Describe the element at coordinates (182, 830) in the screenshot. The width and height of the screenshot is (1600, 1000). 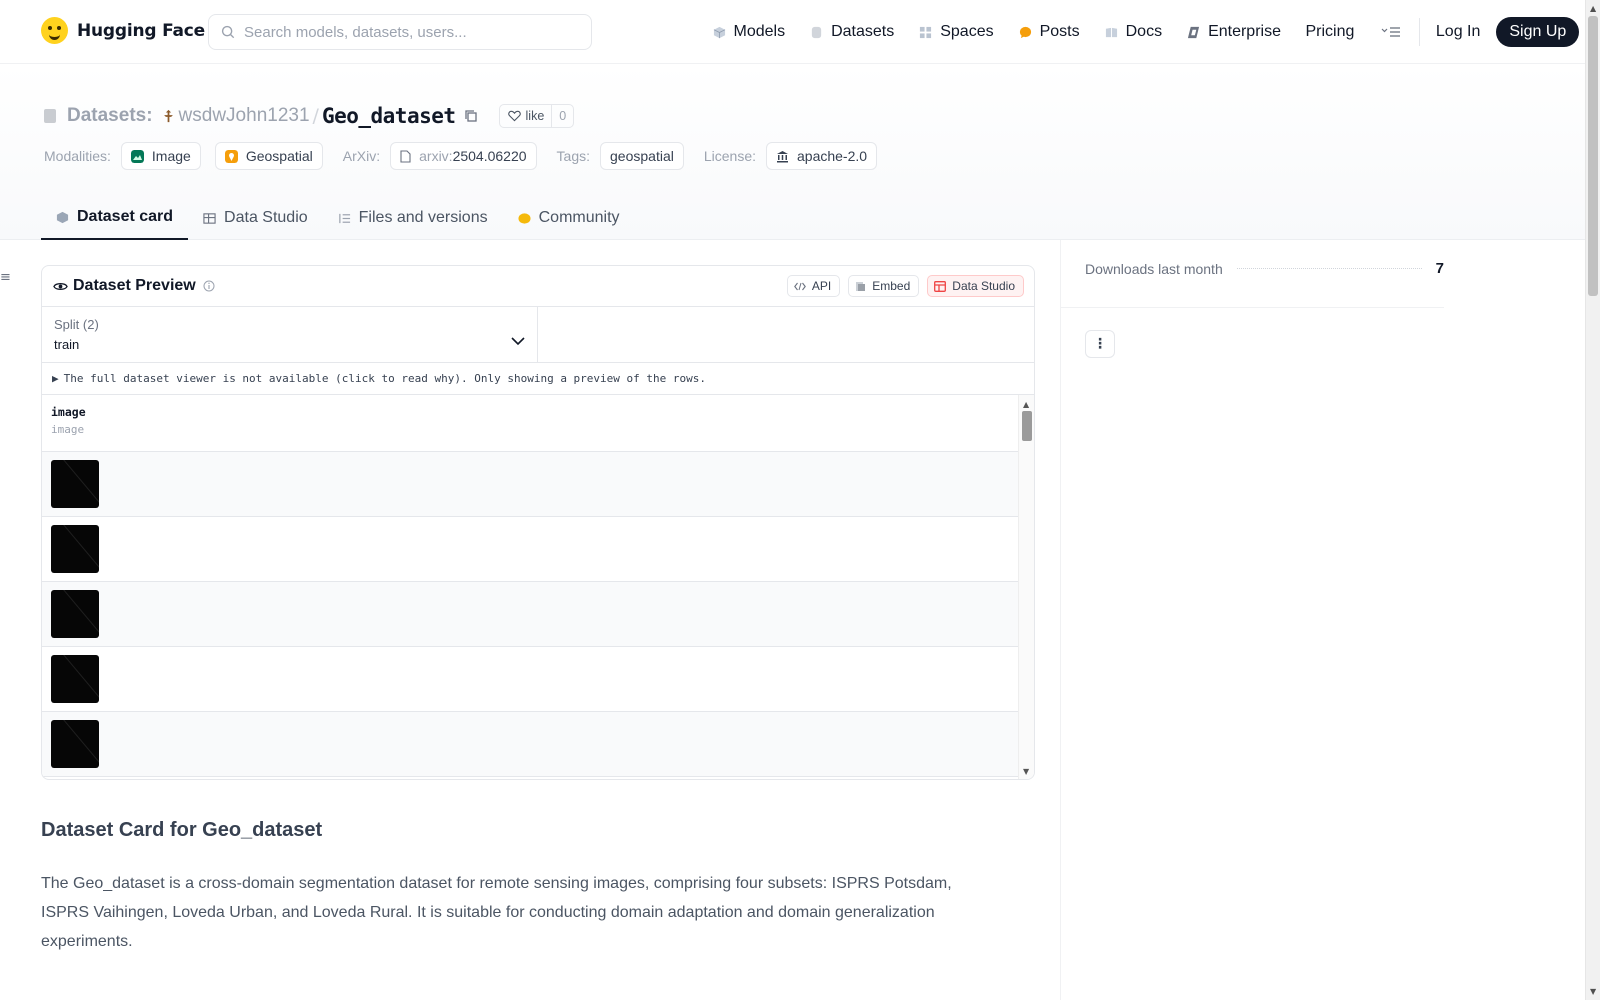
I see `dataset-card-title: Dataset Card for Geo_dataset` at that location.